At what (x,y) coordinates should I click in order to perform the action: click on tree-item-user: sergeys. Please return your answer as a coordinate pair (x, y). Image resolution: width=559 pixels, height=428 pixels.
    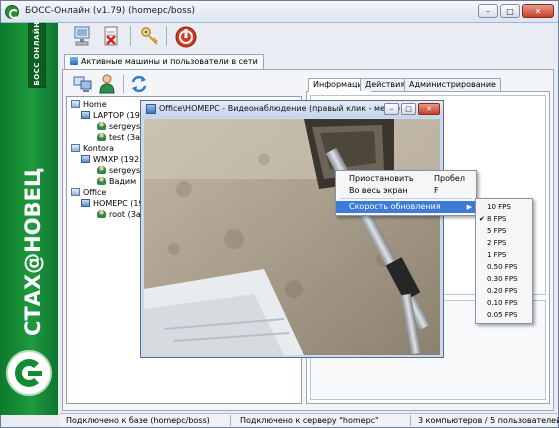
    Looking at the image, I should click on (118, 126).